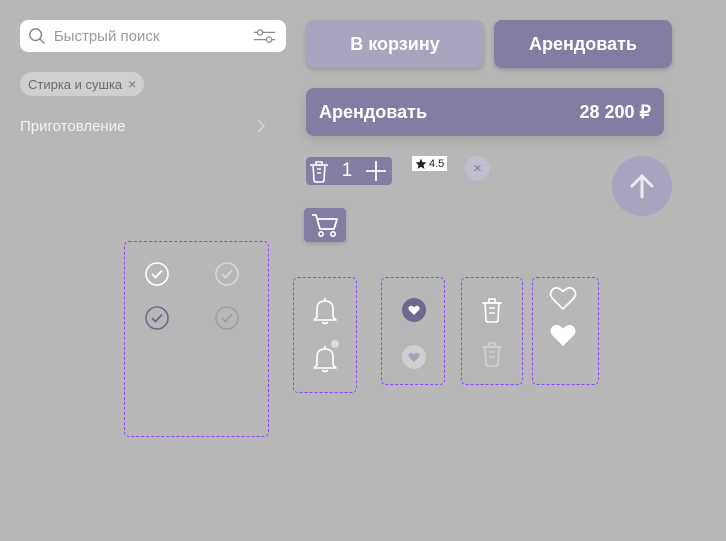  Describe the element at coordinates (37, 36) in the screenshot. I see `search-icon` at that location.